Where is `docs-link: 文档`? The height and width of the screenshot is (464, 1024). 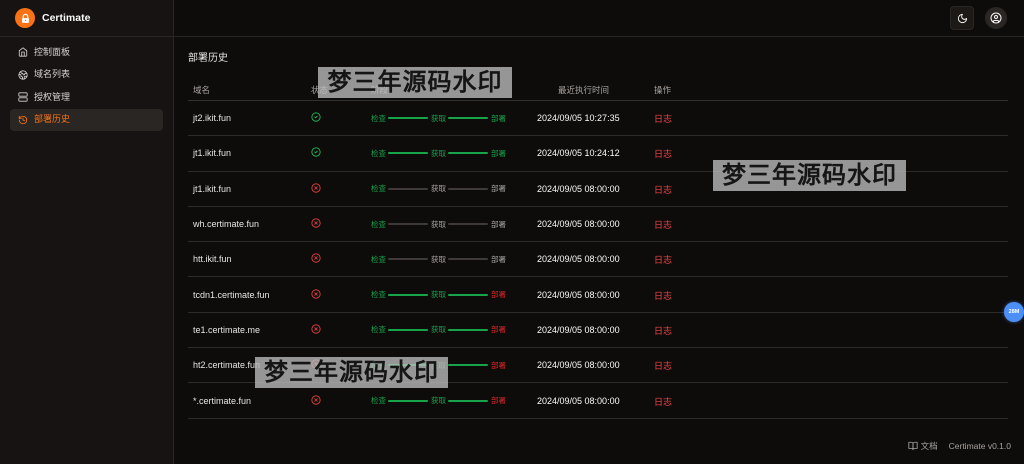 docs-link: 文档 is located at coordinates (923, 446).